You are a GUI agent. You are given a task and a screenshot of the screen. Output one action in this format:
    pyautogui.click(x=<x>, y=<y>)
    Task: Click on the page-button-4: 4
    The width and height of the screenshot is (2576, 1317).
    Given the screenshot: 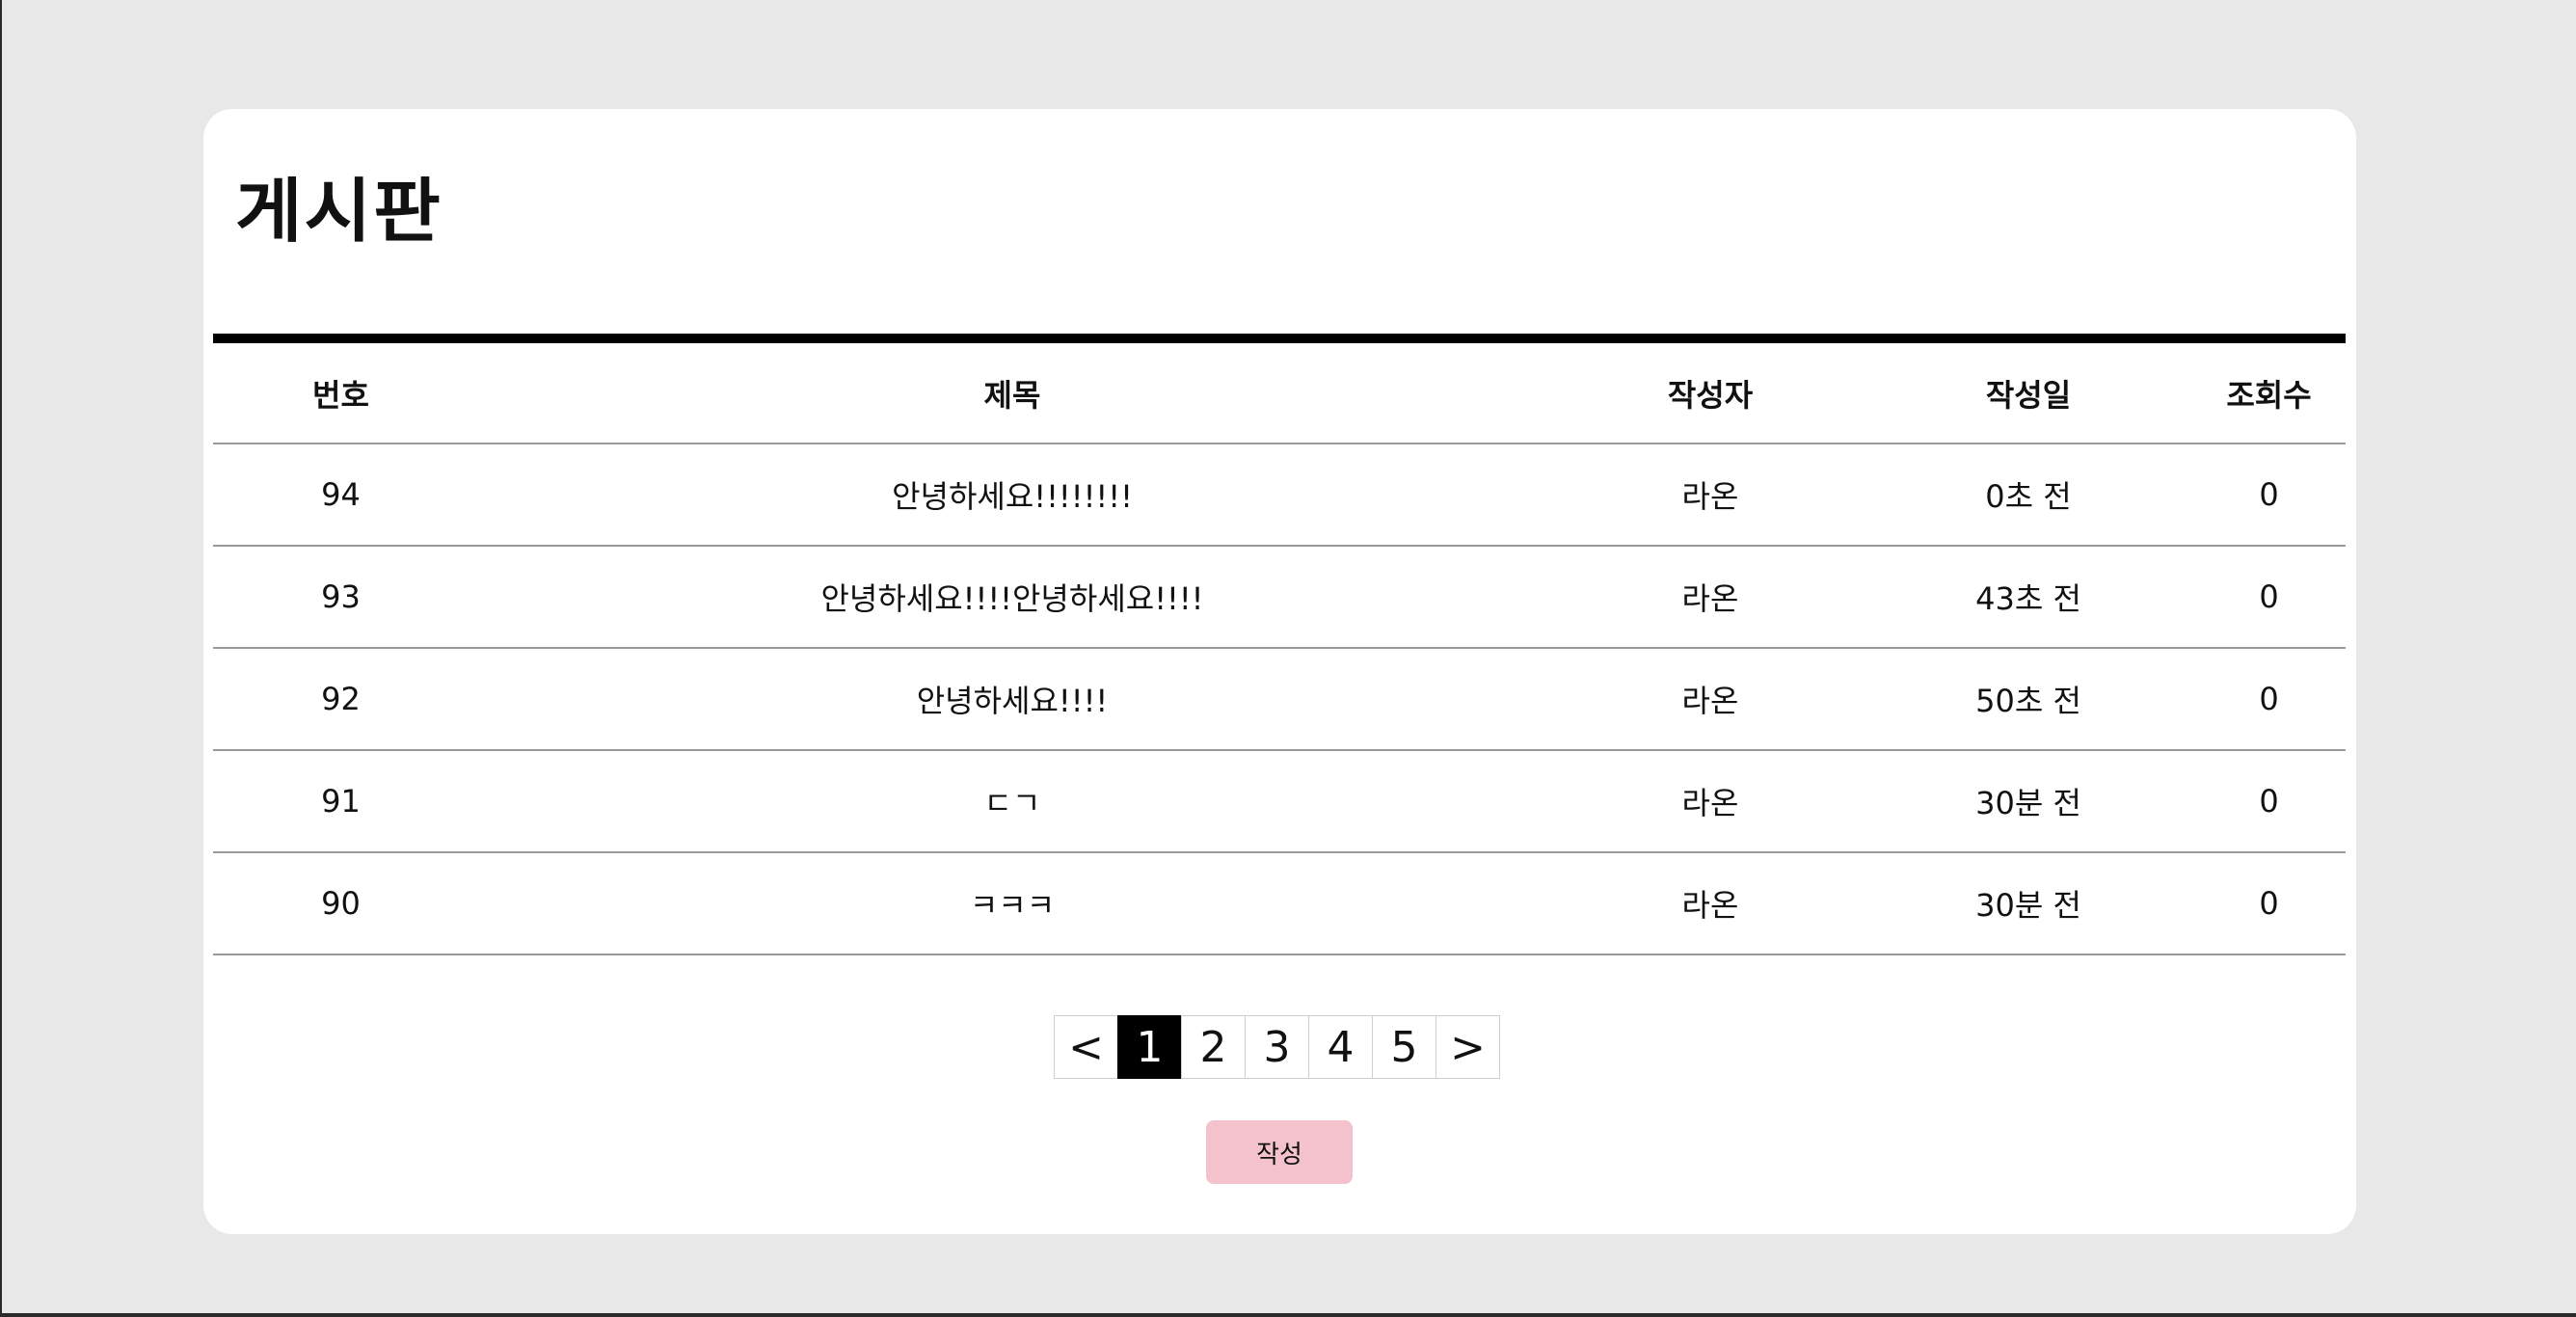 What is the action you would take?
    pyautogui.click(x=1341, y=1047)
    